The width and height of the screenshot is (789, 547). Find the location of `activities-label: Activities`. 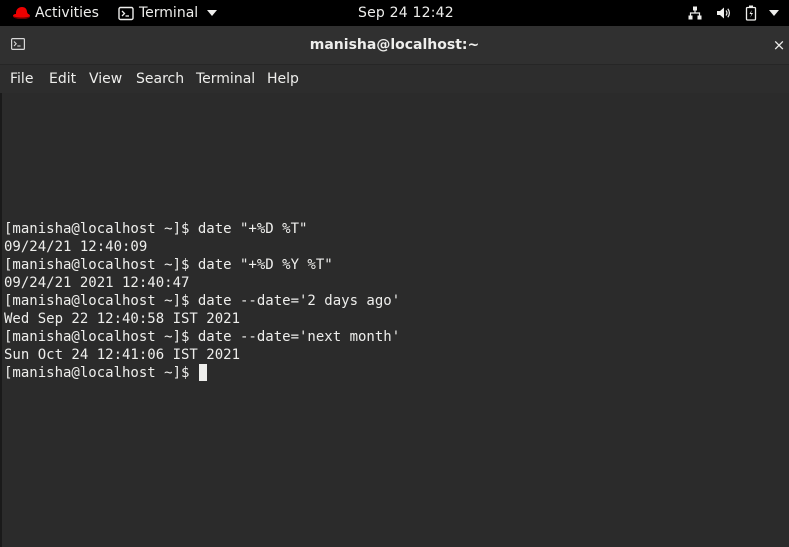

activities-label: Activities is located at coordinates (67, 13).